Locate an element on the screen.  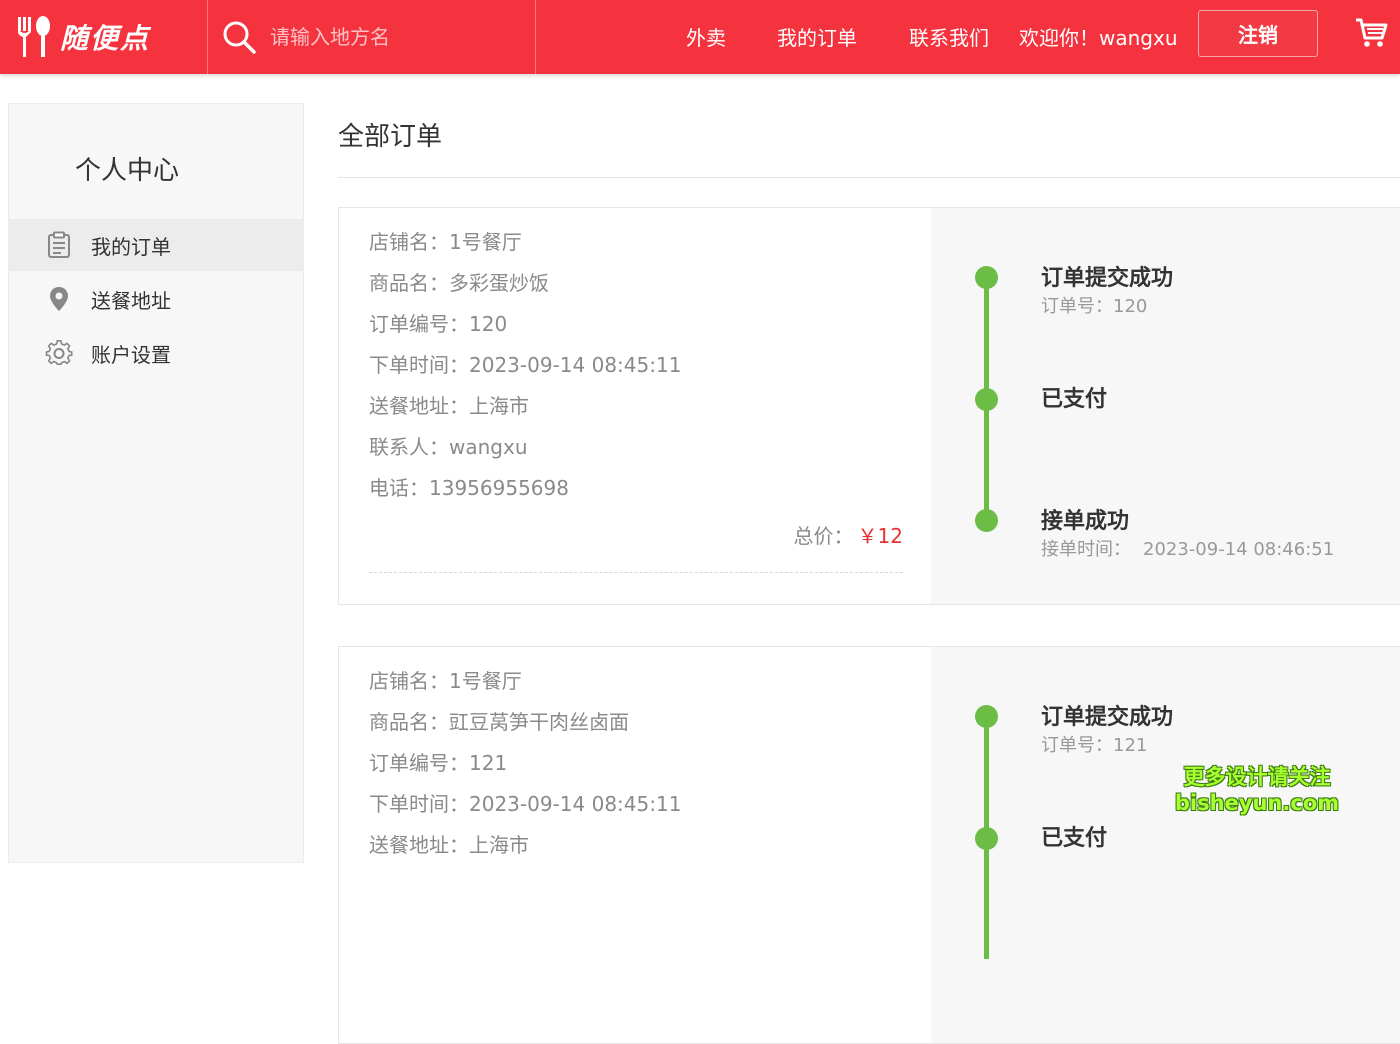
order-number: 订单编号：120 is located at coordinates (438, 324).